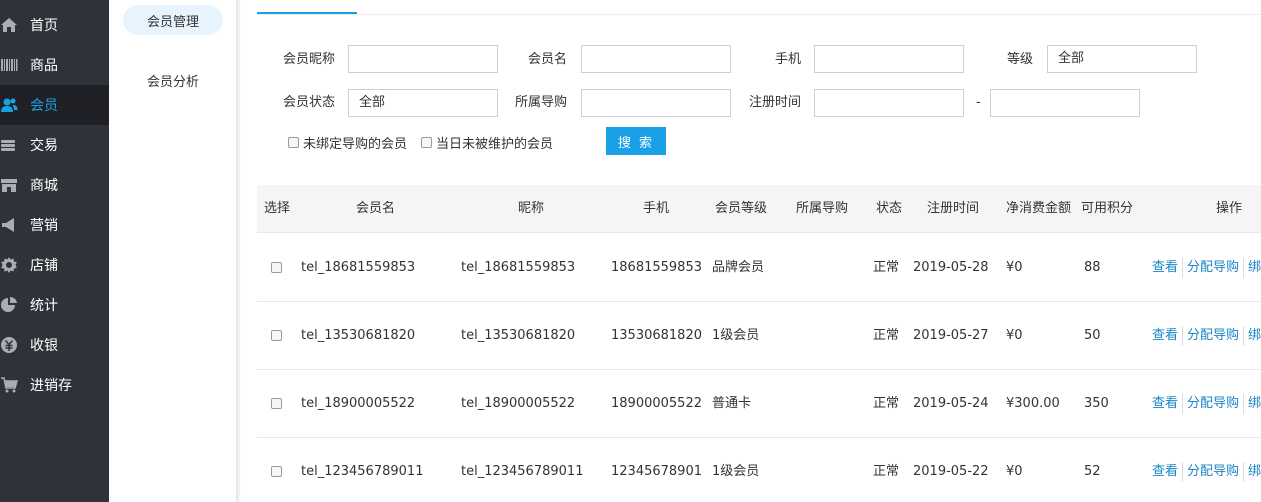  Describe the element at coordinates (787, 59) in the screenshot. I see `phone-label: 手机` at that location.